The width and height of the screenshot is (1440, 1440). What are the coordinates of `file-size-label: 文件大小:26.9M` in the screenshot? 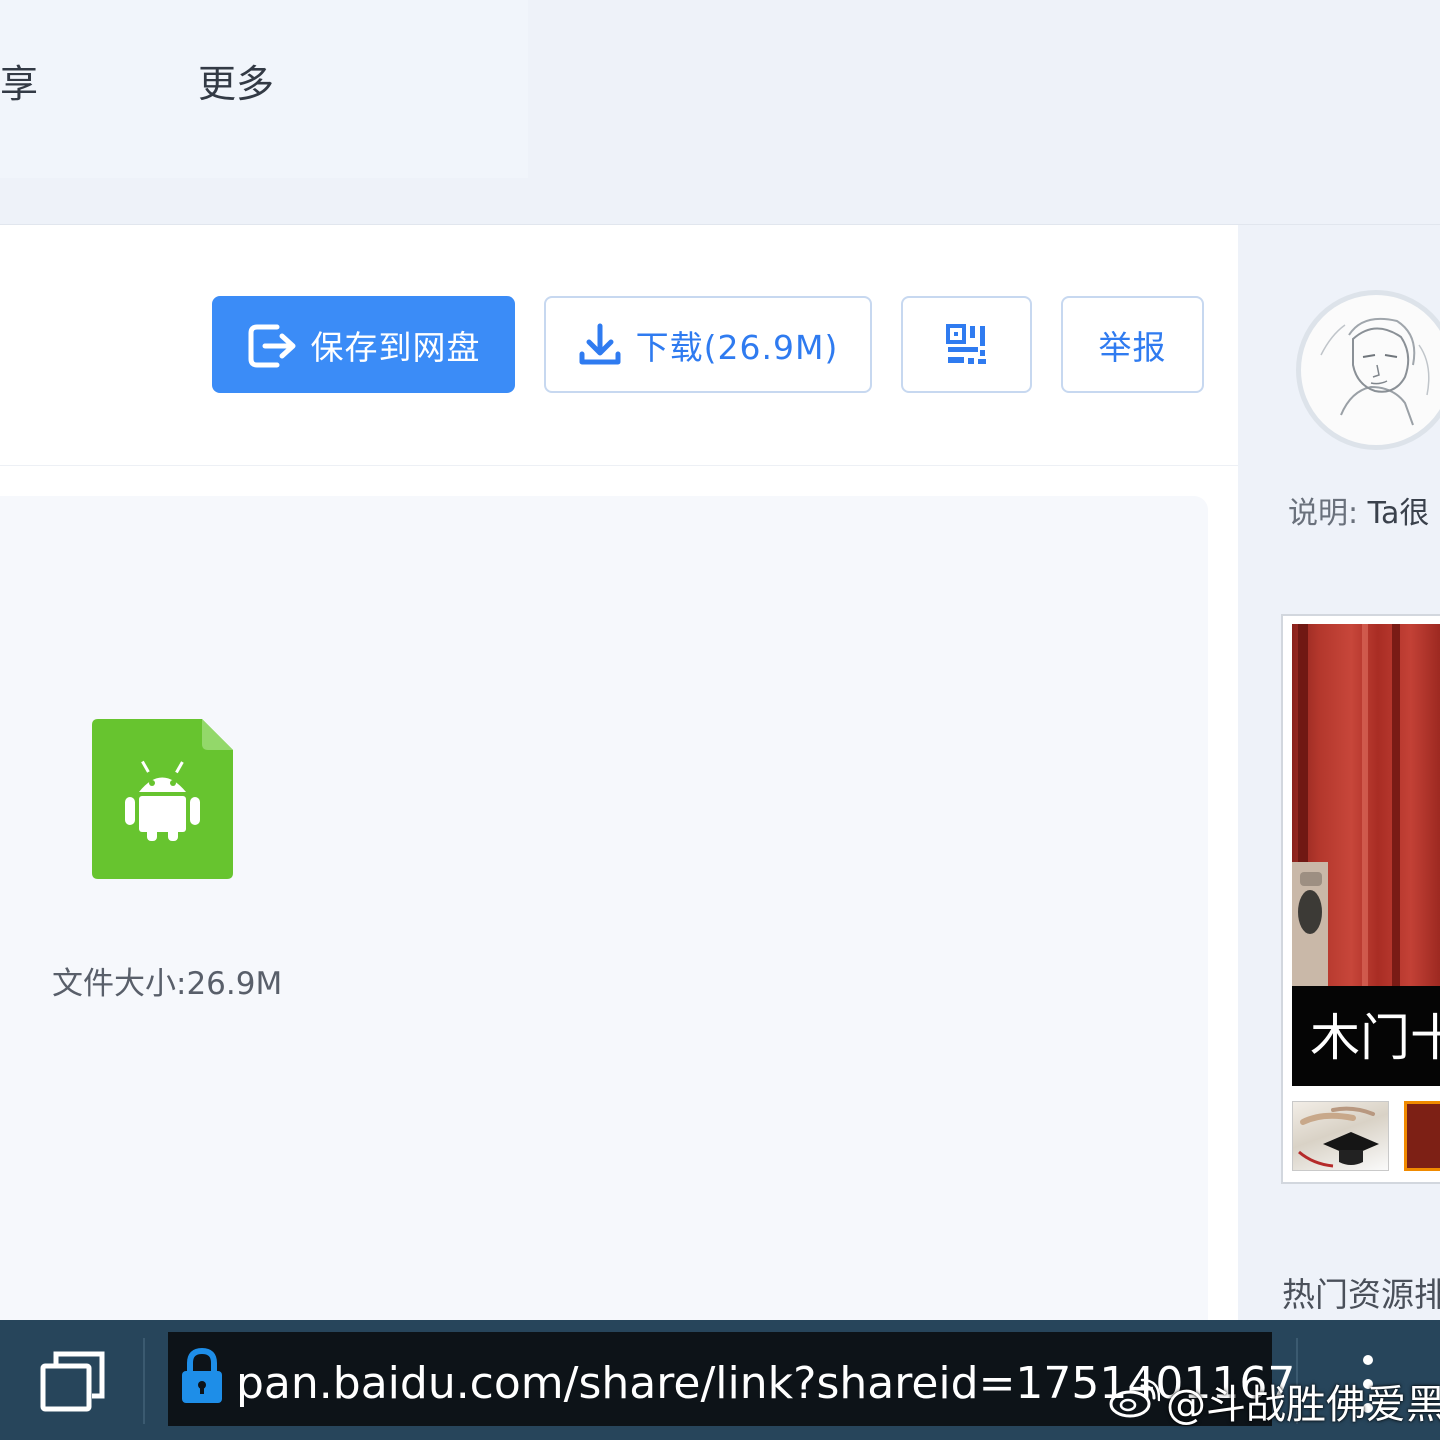 It's located at (167, 984).